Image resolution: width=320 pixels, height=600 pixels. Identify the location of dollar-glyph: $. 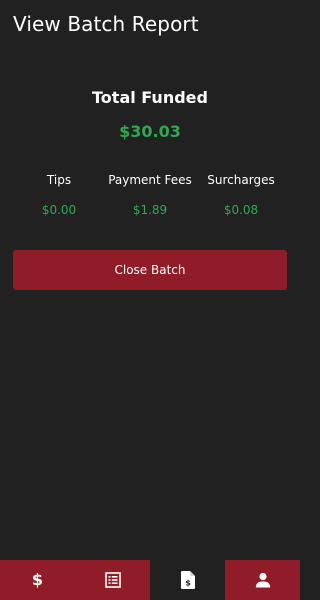
(37, 579).